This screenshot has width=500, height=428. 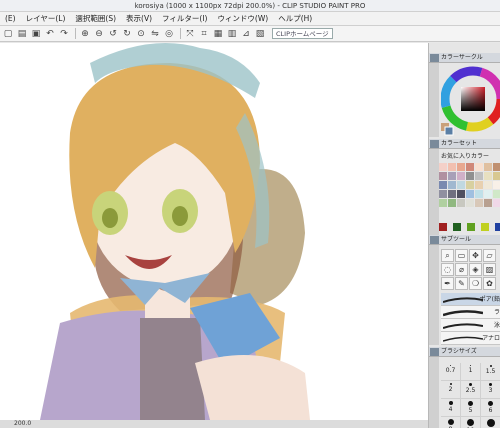 I want to click on zoom-tool-icon: ⌕, so click(x=447, y=255).